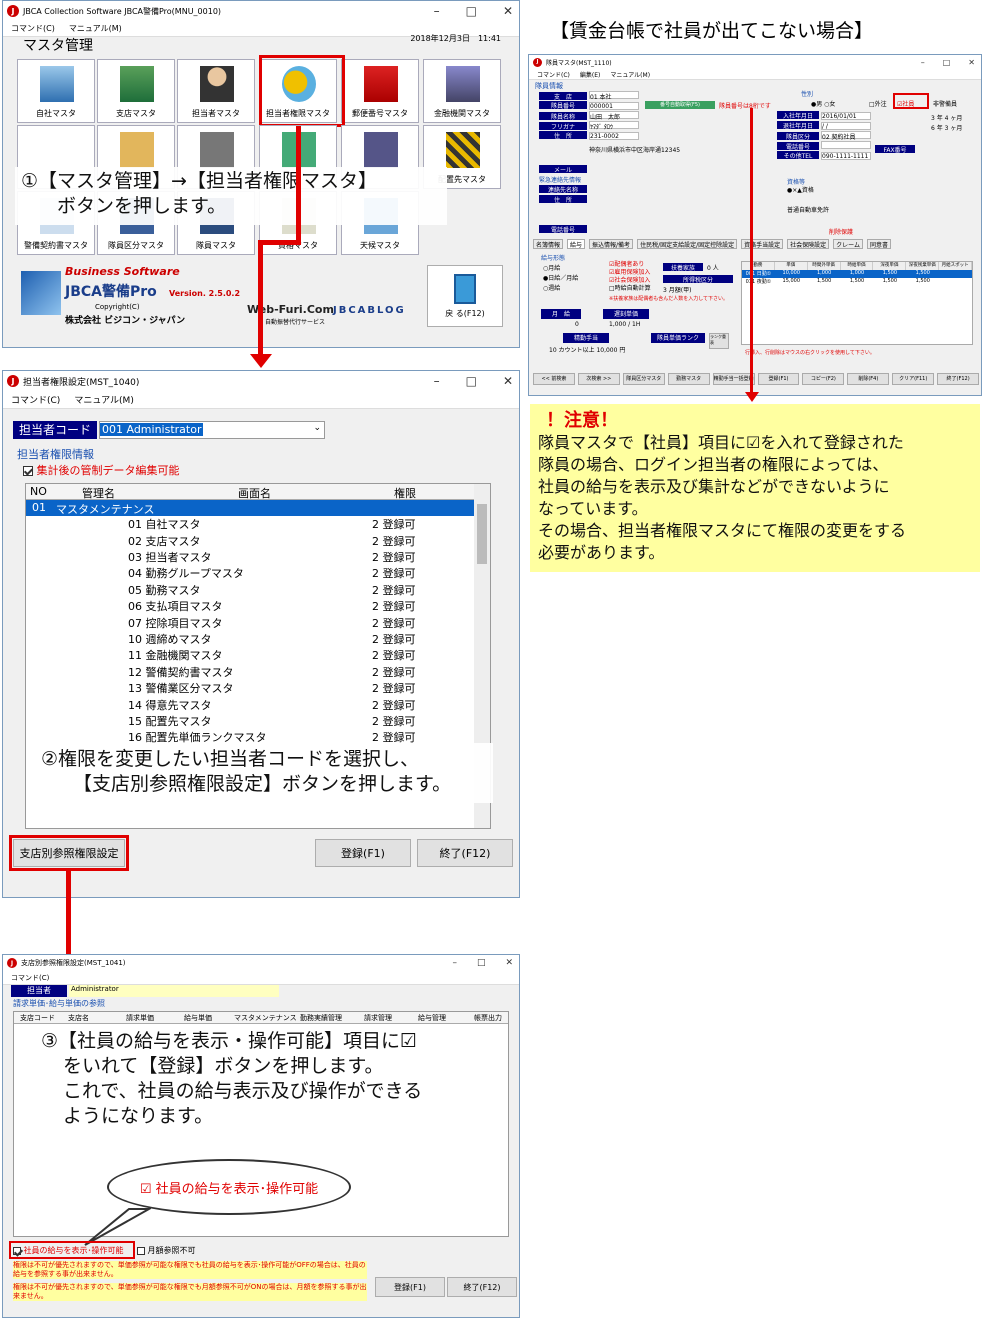 This screenshot has width=985, height=1320. Describe the element at coordinates (611, 244) in the screenshot. I see `tab-item: 振込情報/備考` at that location.